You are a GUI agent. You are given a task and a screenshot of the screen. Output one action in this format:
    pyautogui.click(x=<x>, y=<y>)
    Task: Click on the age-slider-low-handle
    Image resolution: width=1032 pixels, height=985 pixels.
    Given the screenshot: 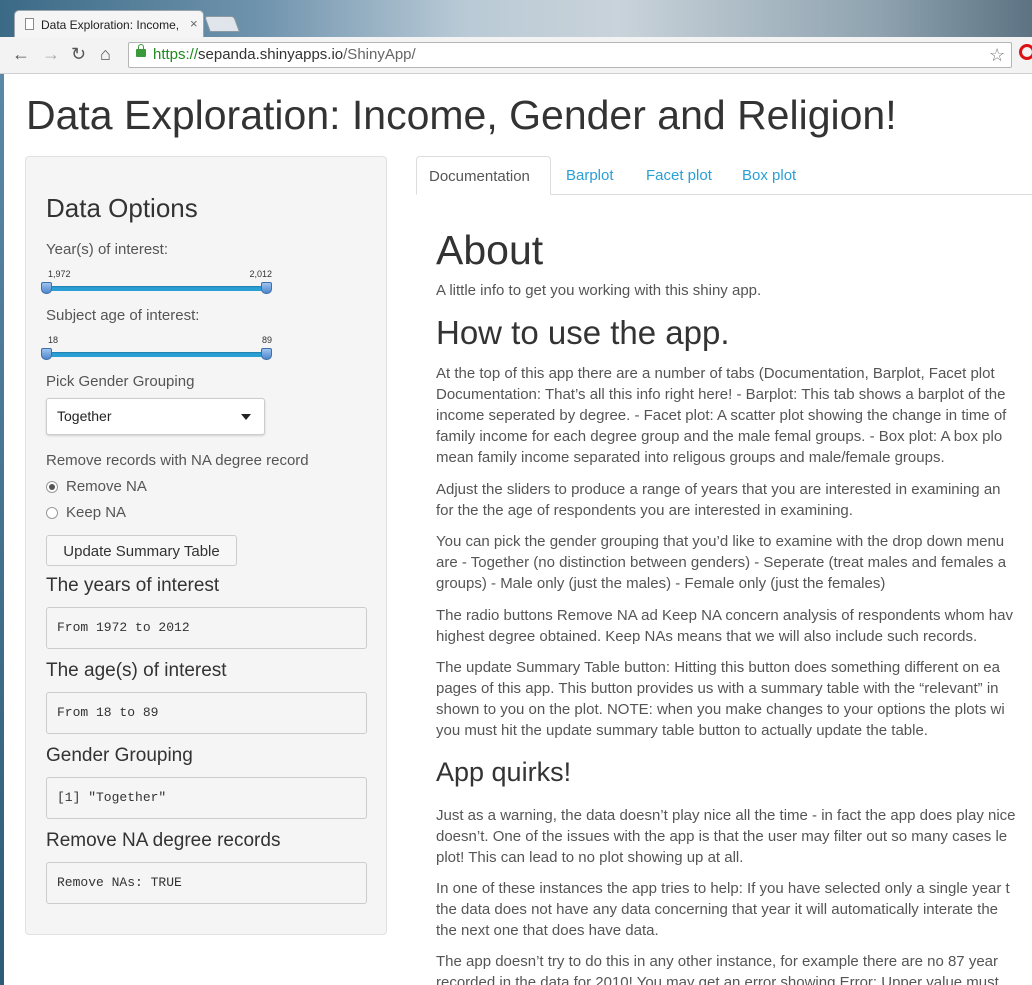 What is the action you would take?
    pyautogui.click(x=46, y=354)
    